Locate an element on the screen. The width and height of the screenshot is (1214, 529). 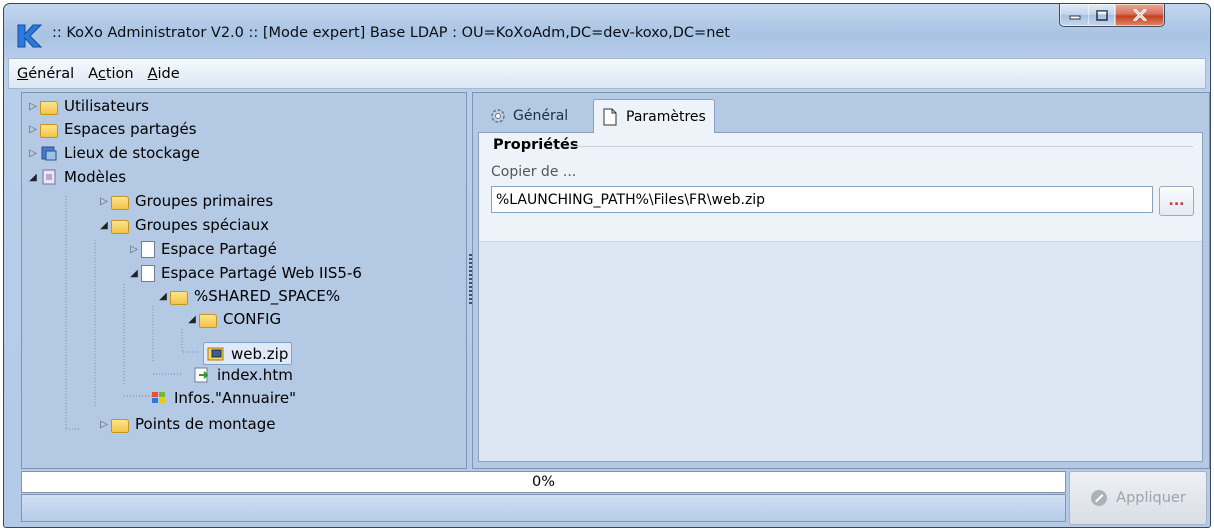
tree-item-label: Infos."Annuaire" is located at coordinates (235, 398).